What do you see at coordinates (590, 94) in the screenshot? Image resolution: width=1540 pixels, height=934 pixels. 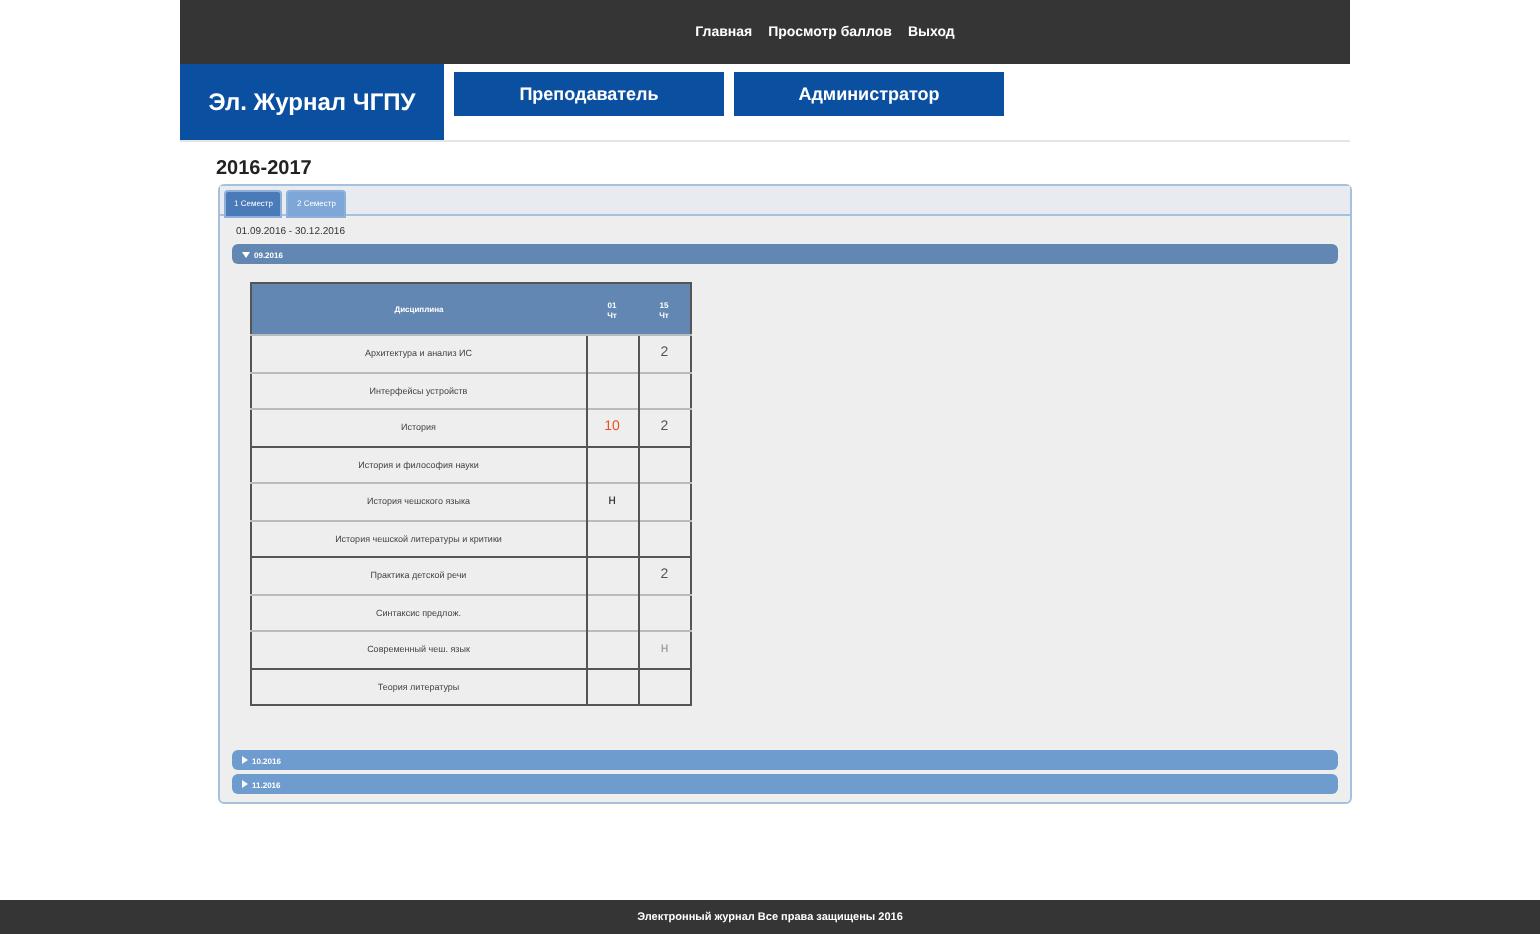 I see `nav-button: Преподаватель` at bounding box center [590, 94].